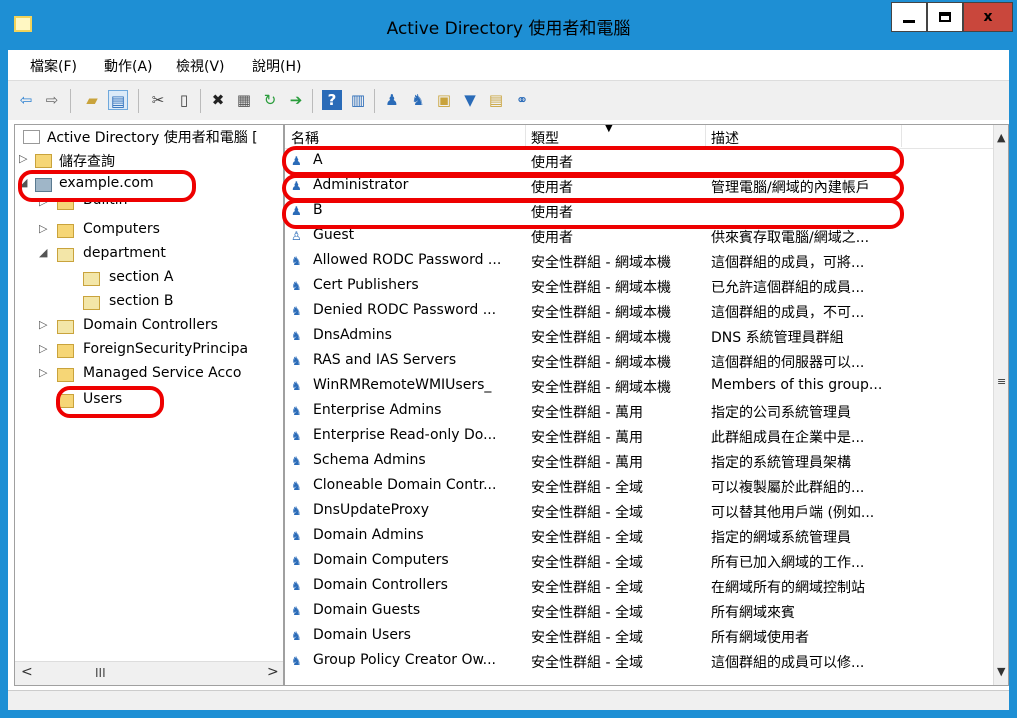  What do you see at coordinates (149, 232) in the screenshot?
I see `tree-item-computers: ▷ Computers` at bounding box center [149, 232].